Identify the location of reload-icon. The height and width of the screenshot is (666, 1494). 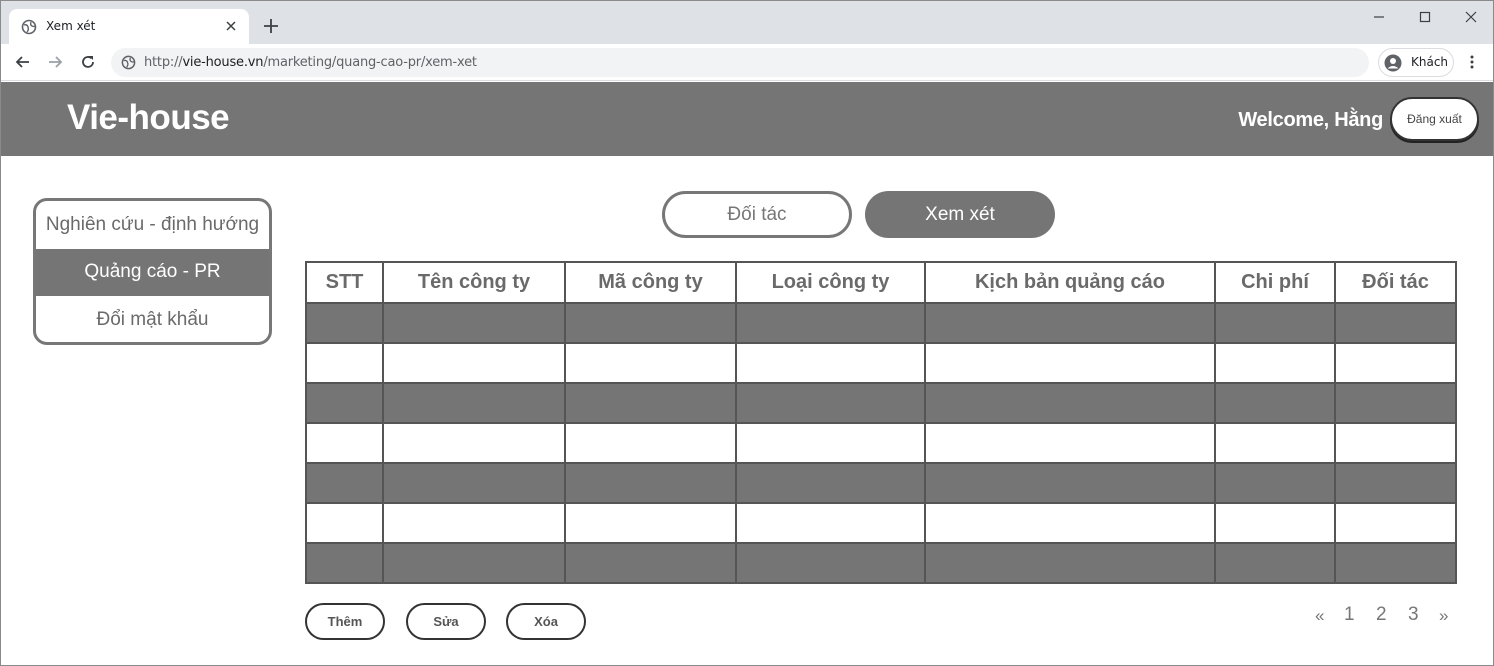
(88, 62).